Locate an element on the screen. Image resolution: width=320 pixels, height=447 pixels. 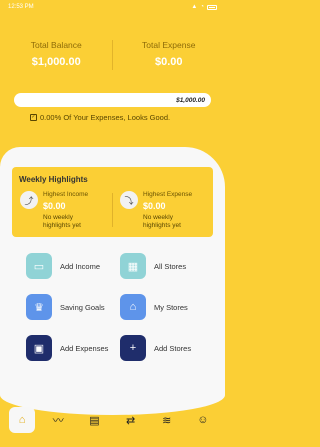
layers-icon: ≋ is located at coordinates (167, 420).